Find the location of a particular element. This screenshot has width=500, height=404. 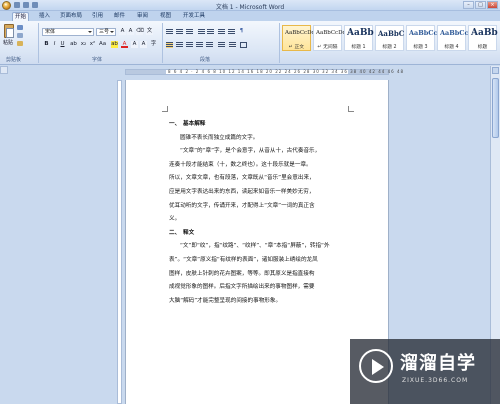

play-logo-icon is located at coordinates (376, 366).